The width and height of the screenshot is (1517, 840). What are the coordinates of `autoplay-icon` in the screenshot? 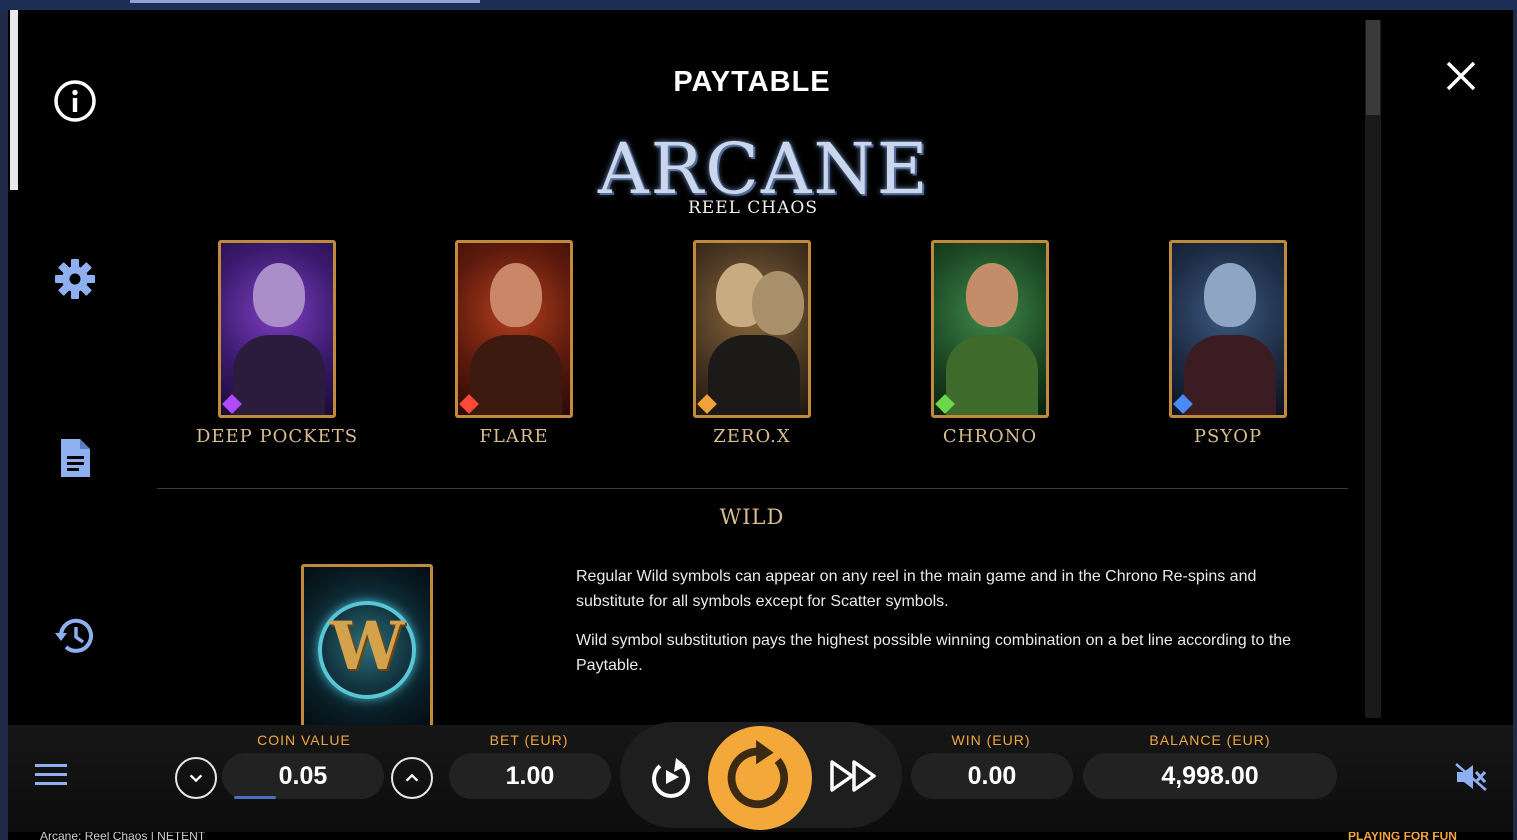 It's located at (671, 777).